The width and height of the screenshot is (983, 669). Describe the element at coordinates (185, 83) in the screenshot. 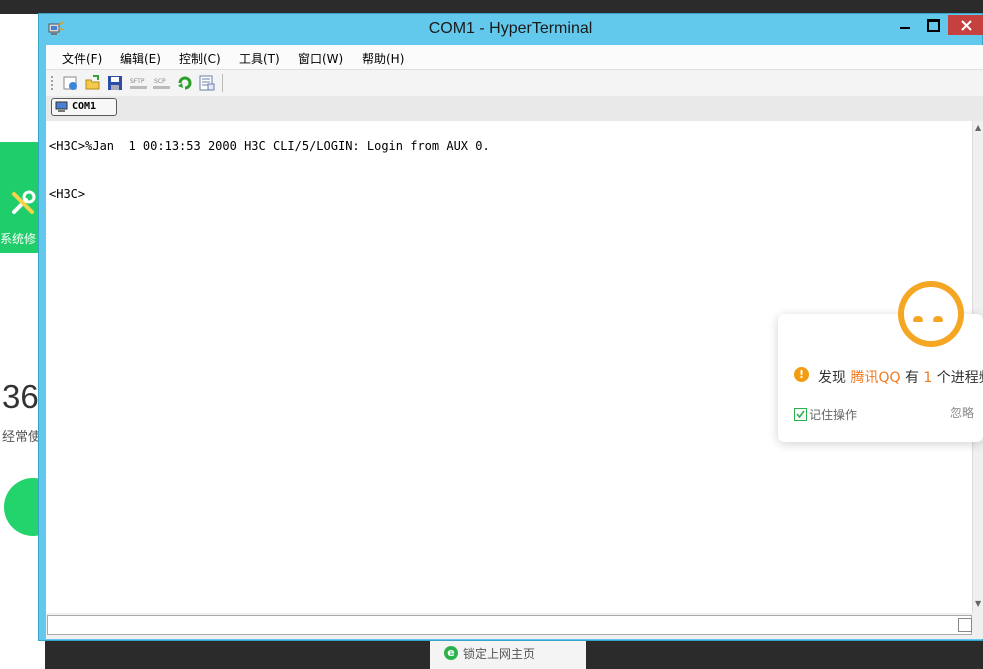

I see `refresh-icon` at that location.